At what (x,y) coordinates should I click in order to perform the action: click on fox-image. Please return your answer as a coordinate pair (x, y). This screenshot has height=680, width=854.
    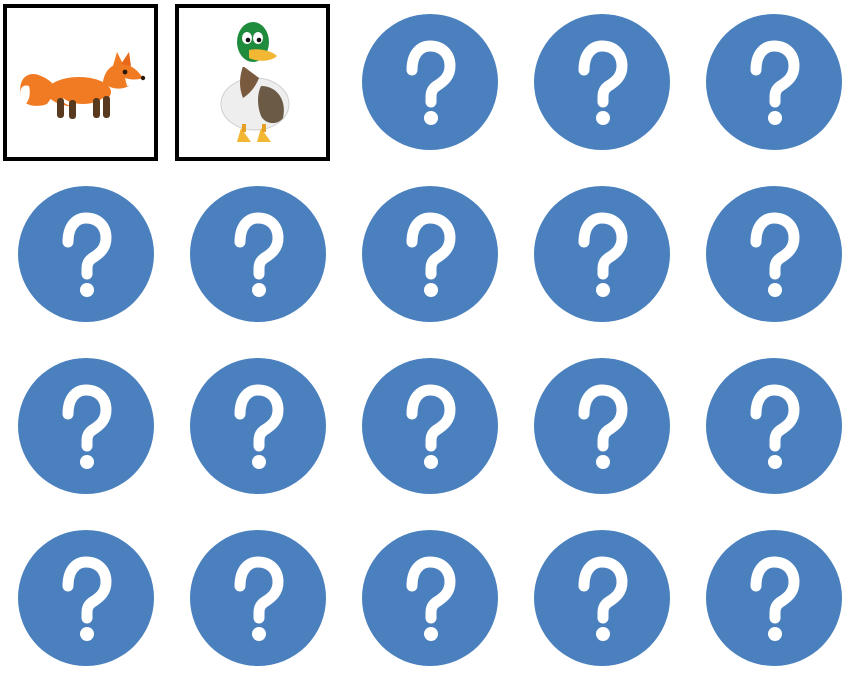
    Looking at the image, I should click on (83, 85).